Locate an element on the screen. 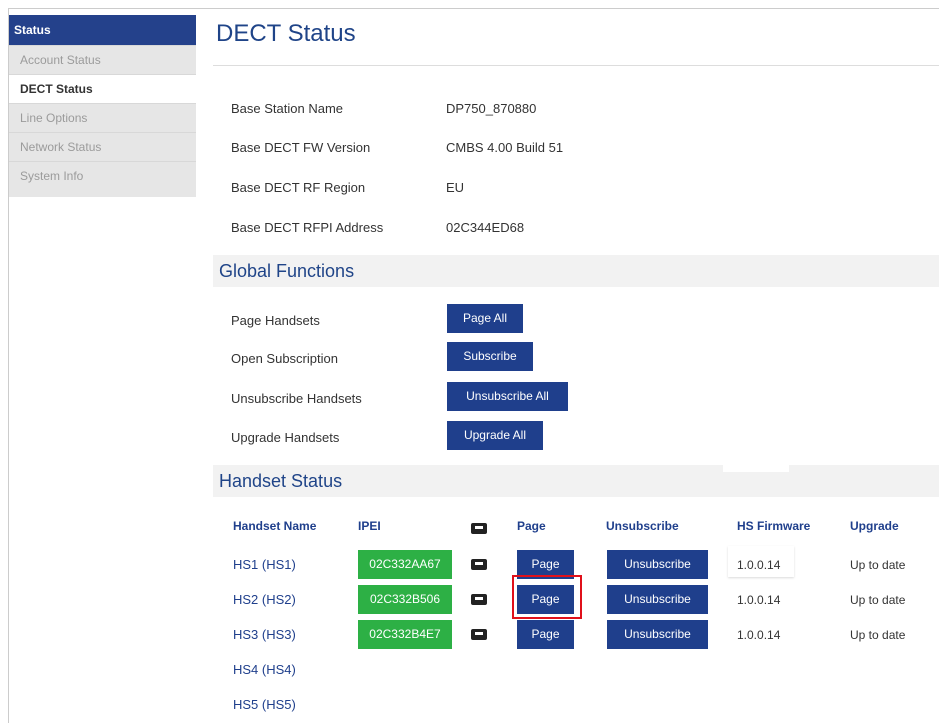 The image size is (939, 723). global-functions-title: Global Functions is located at coordinates (287, 271).